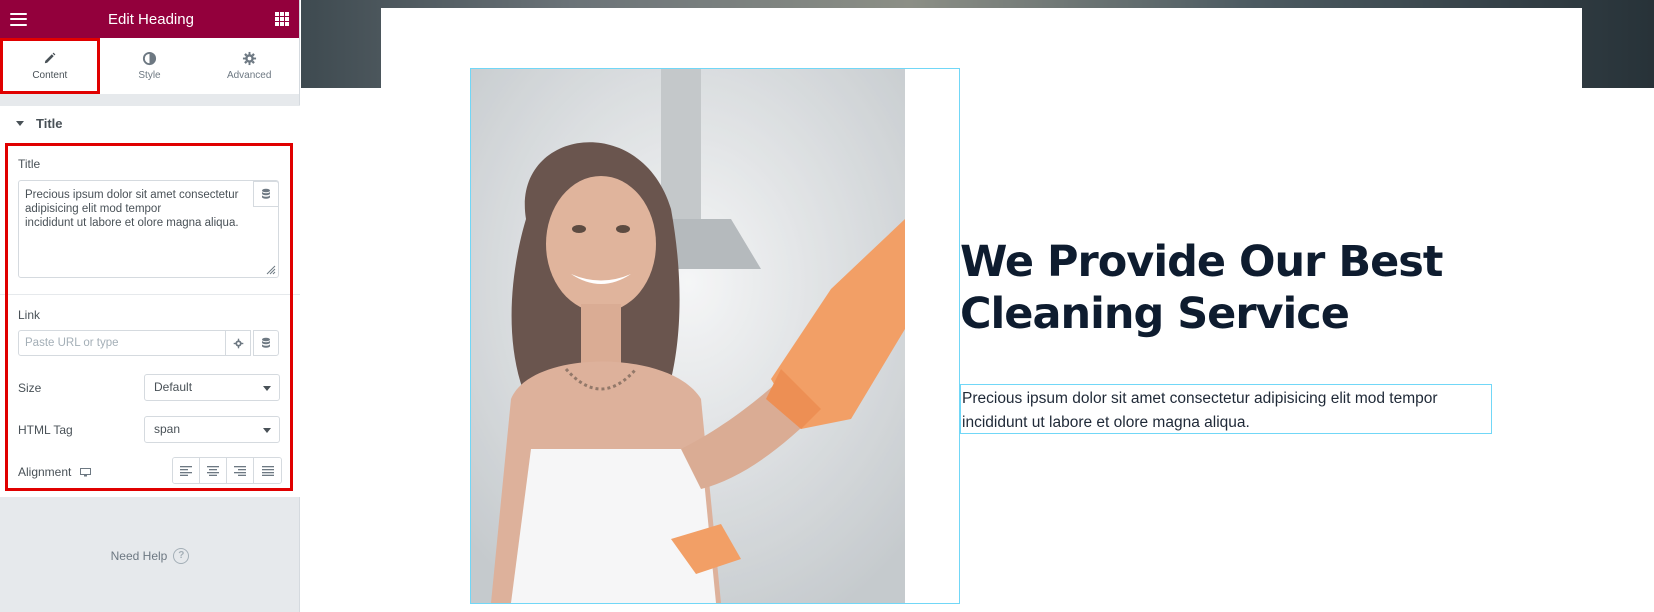 The width and height of the screenshot is (1654, 612). What do you see at coordinates (30, 388) in the screenshot?
I see `size-label: Size` at bounding box center [30, 388].